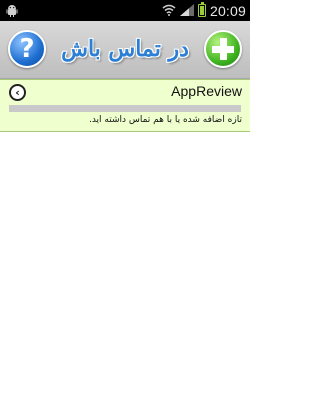 The height and width of the screenshot is (417, 320). Describe the element at coordinates (227, 10) in the screenshot. I see `clock: 20:09` at that location.